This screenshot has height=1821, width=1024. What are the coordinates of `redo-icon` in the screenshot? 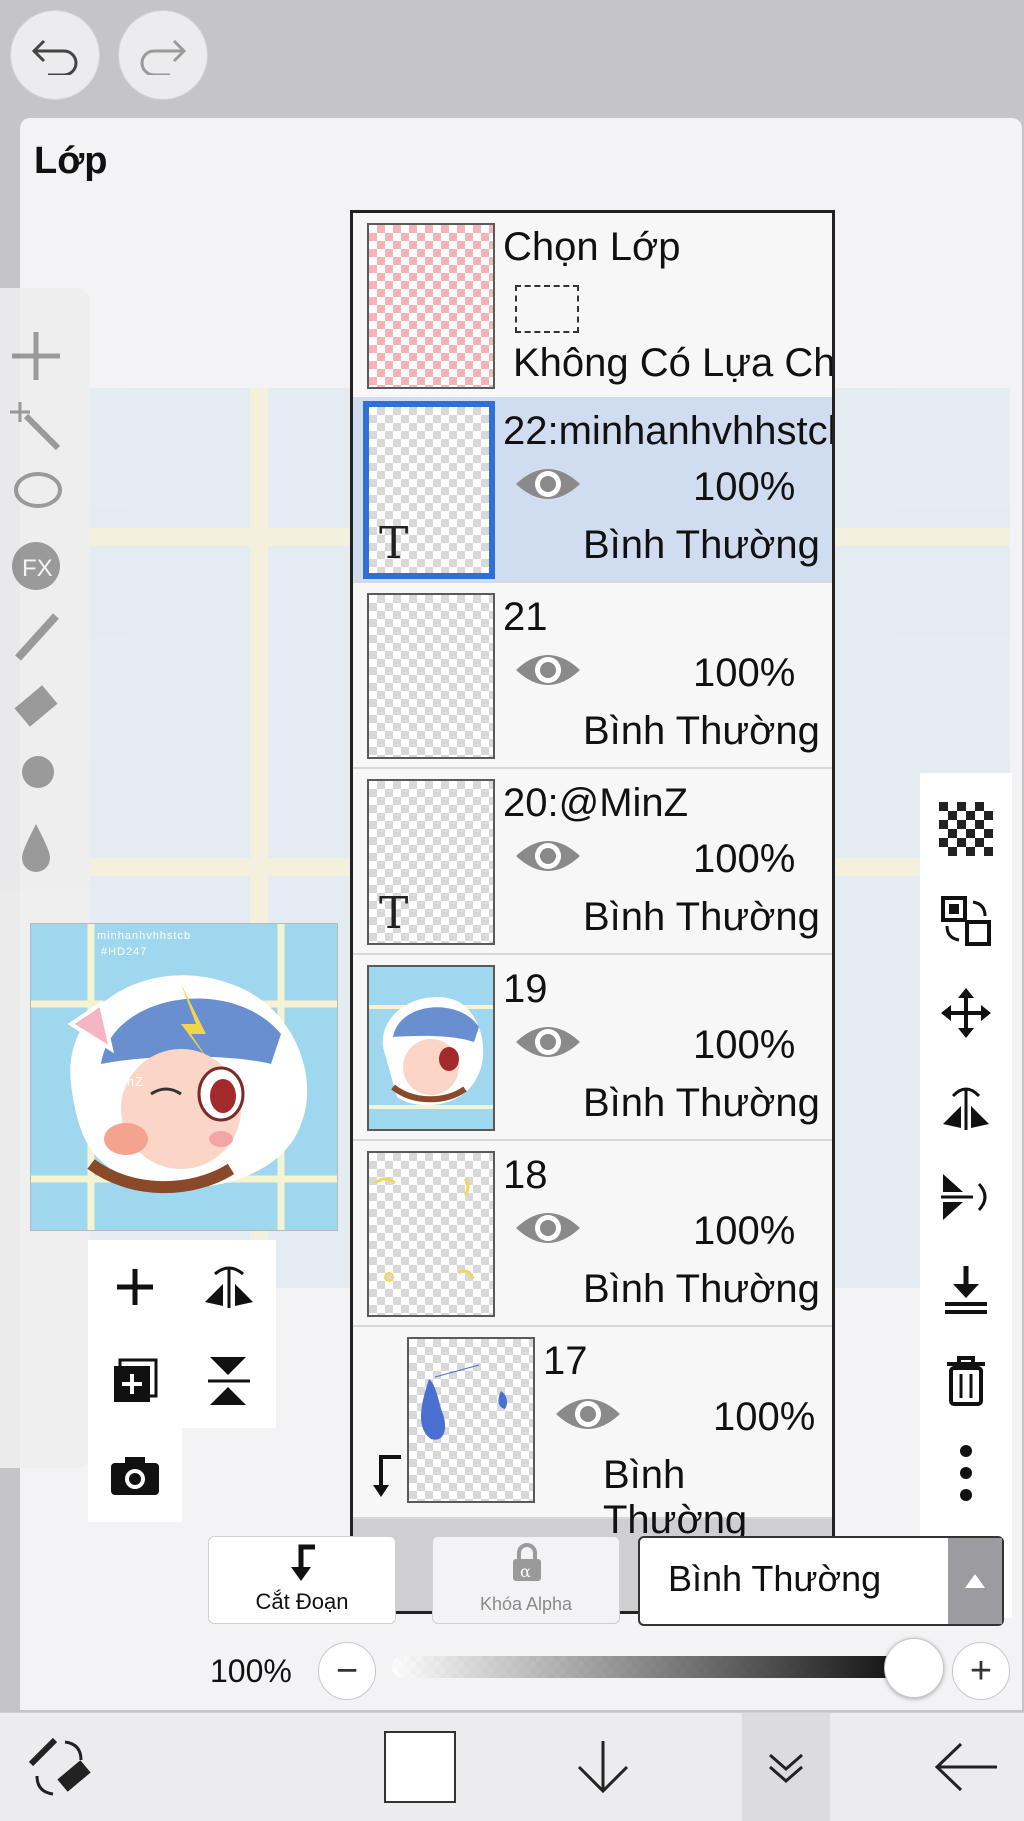 It's located at (163, 57).